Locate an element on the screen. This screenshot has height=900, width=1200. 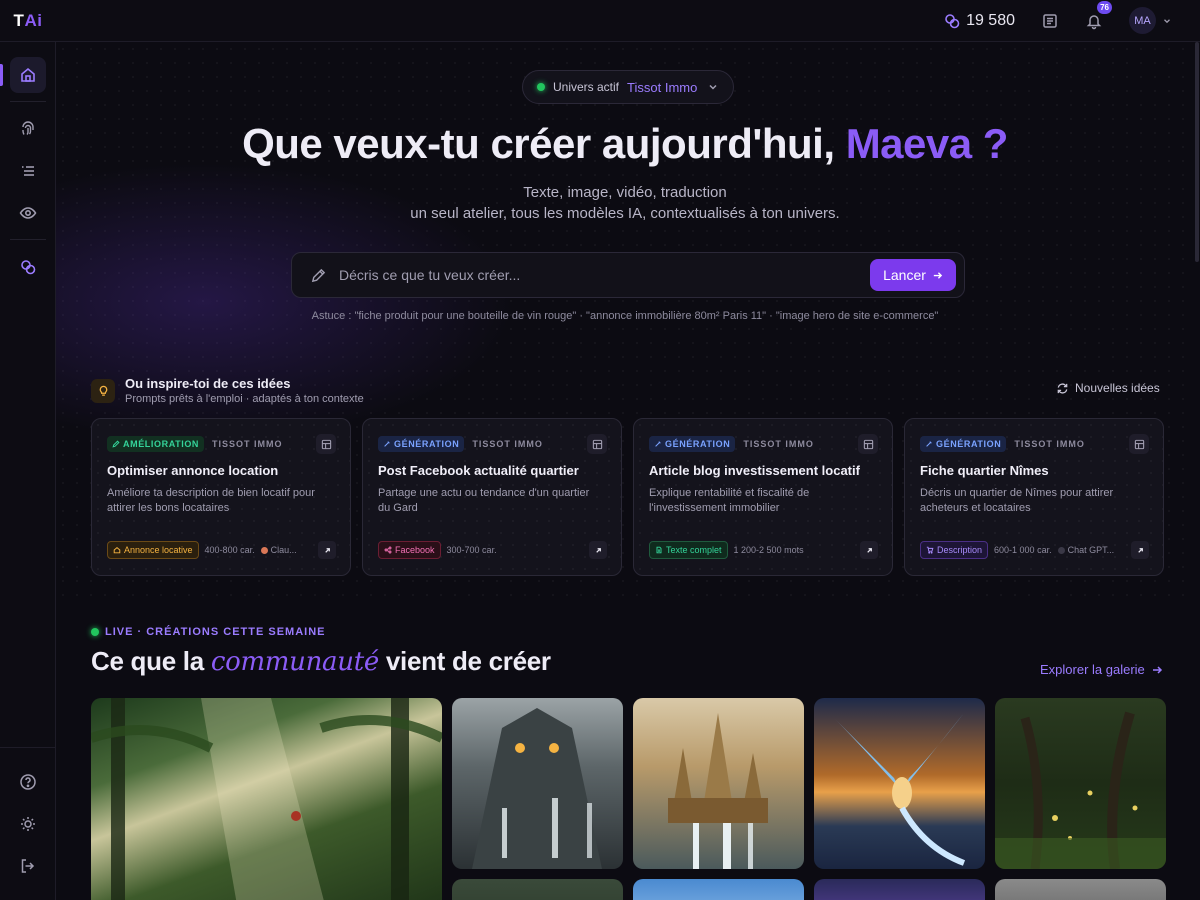
gallery-image-castle is located at coordinates (718, 783).